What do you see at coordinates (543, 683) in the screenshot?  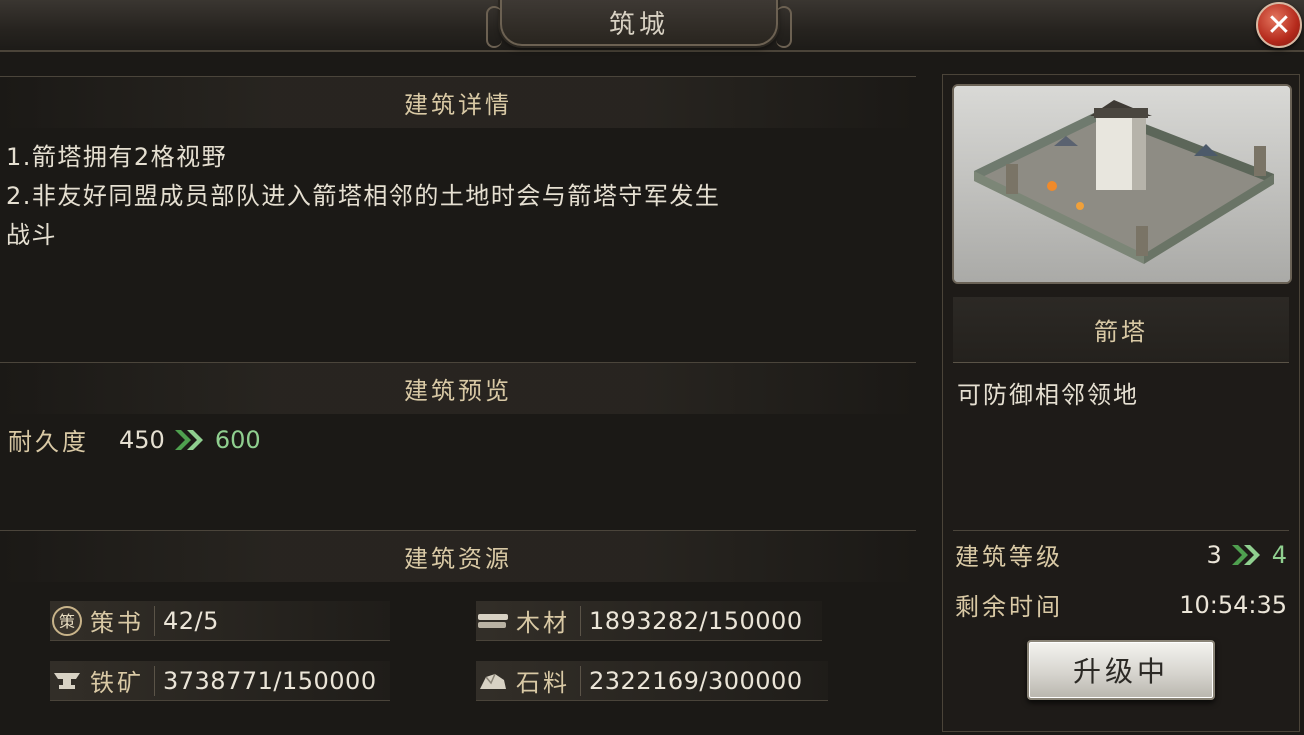 I see `resource-name: 石料` at bounding box center [543, 683].